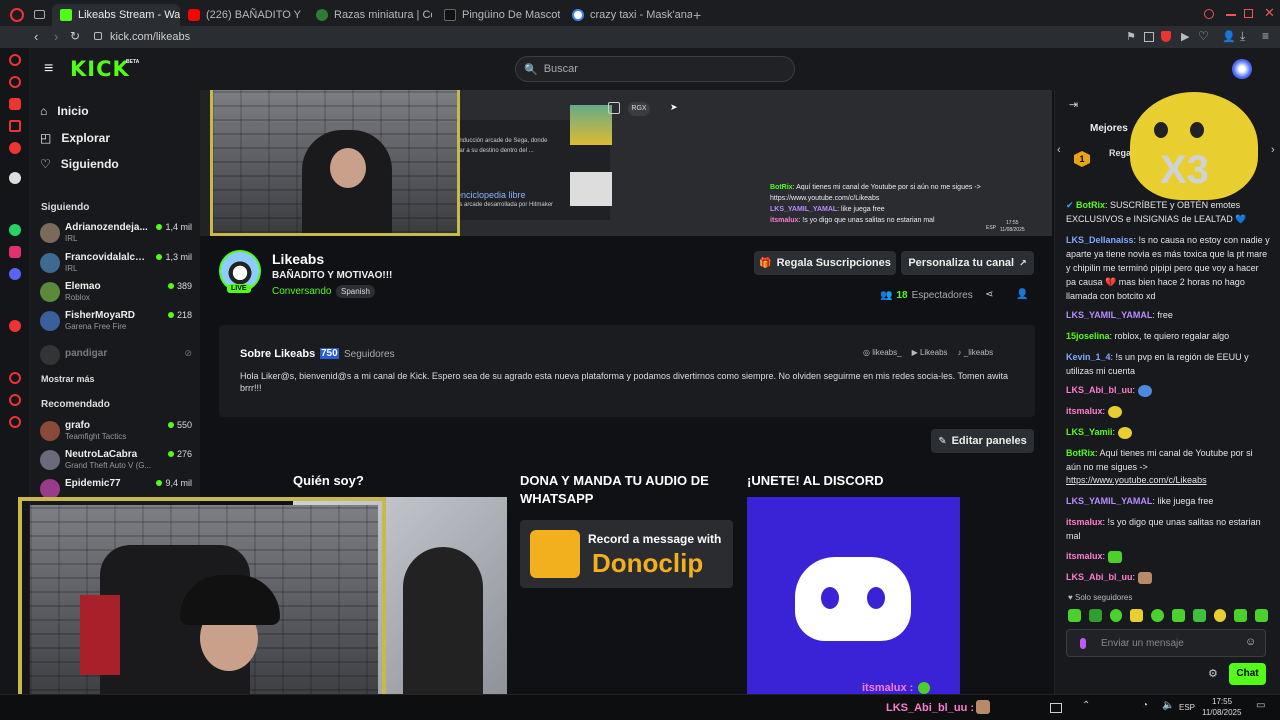 The width and height of the screenshot is (1280, 720). I want to click on stream-category: Conversando, so click(301, 291).